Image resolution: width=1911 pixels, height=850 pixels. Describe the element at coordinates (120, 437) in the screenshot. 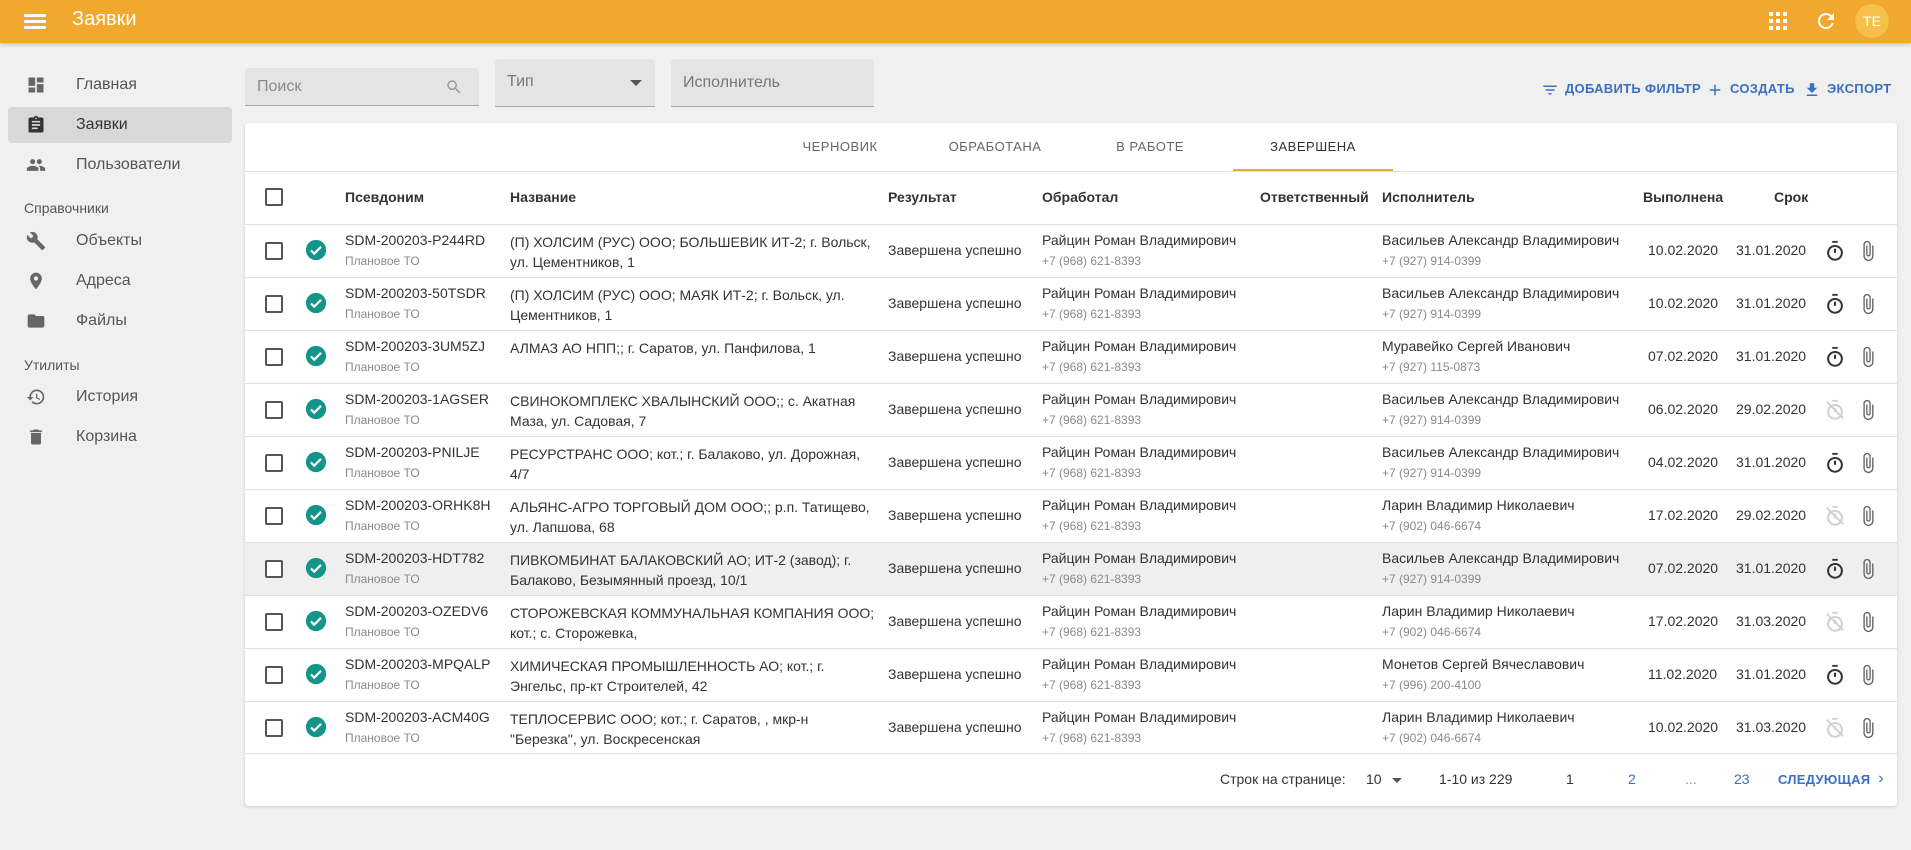

I see `sidebar-item-trash: Корзина` at that location.